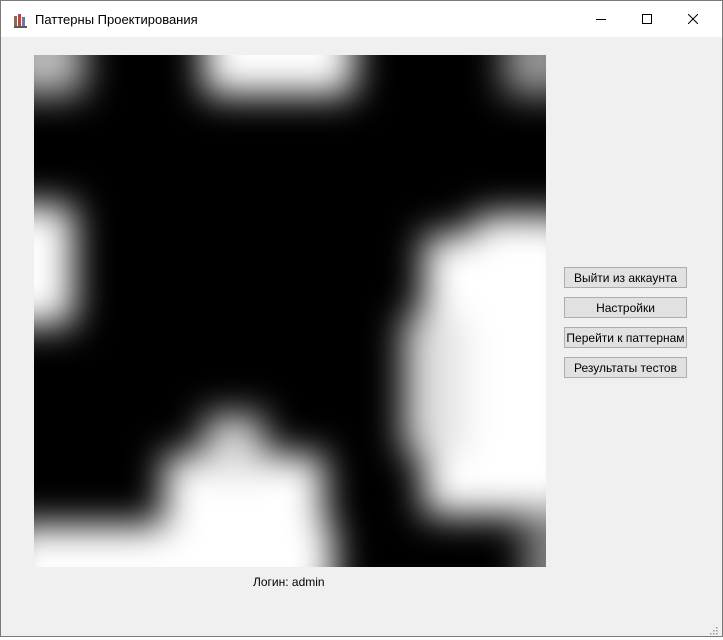 This screenshot has height=640, width=723. Describe the element at coordinates (21, 21) in the screenshot. I see `app-icon` at that location.